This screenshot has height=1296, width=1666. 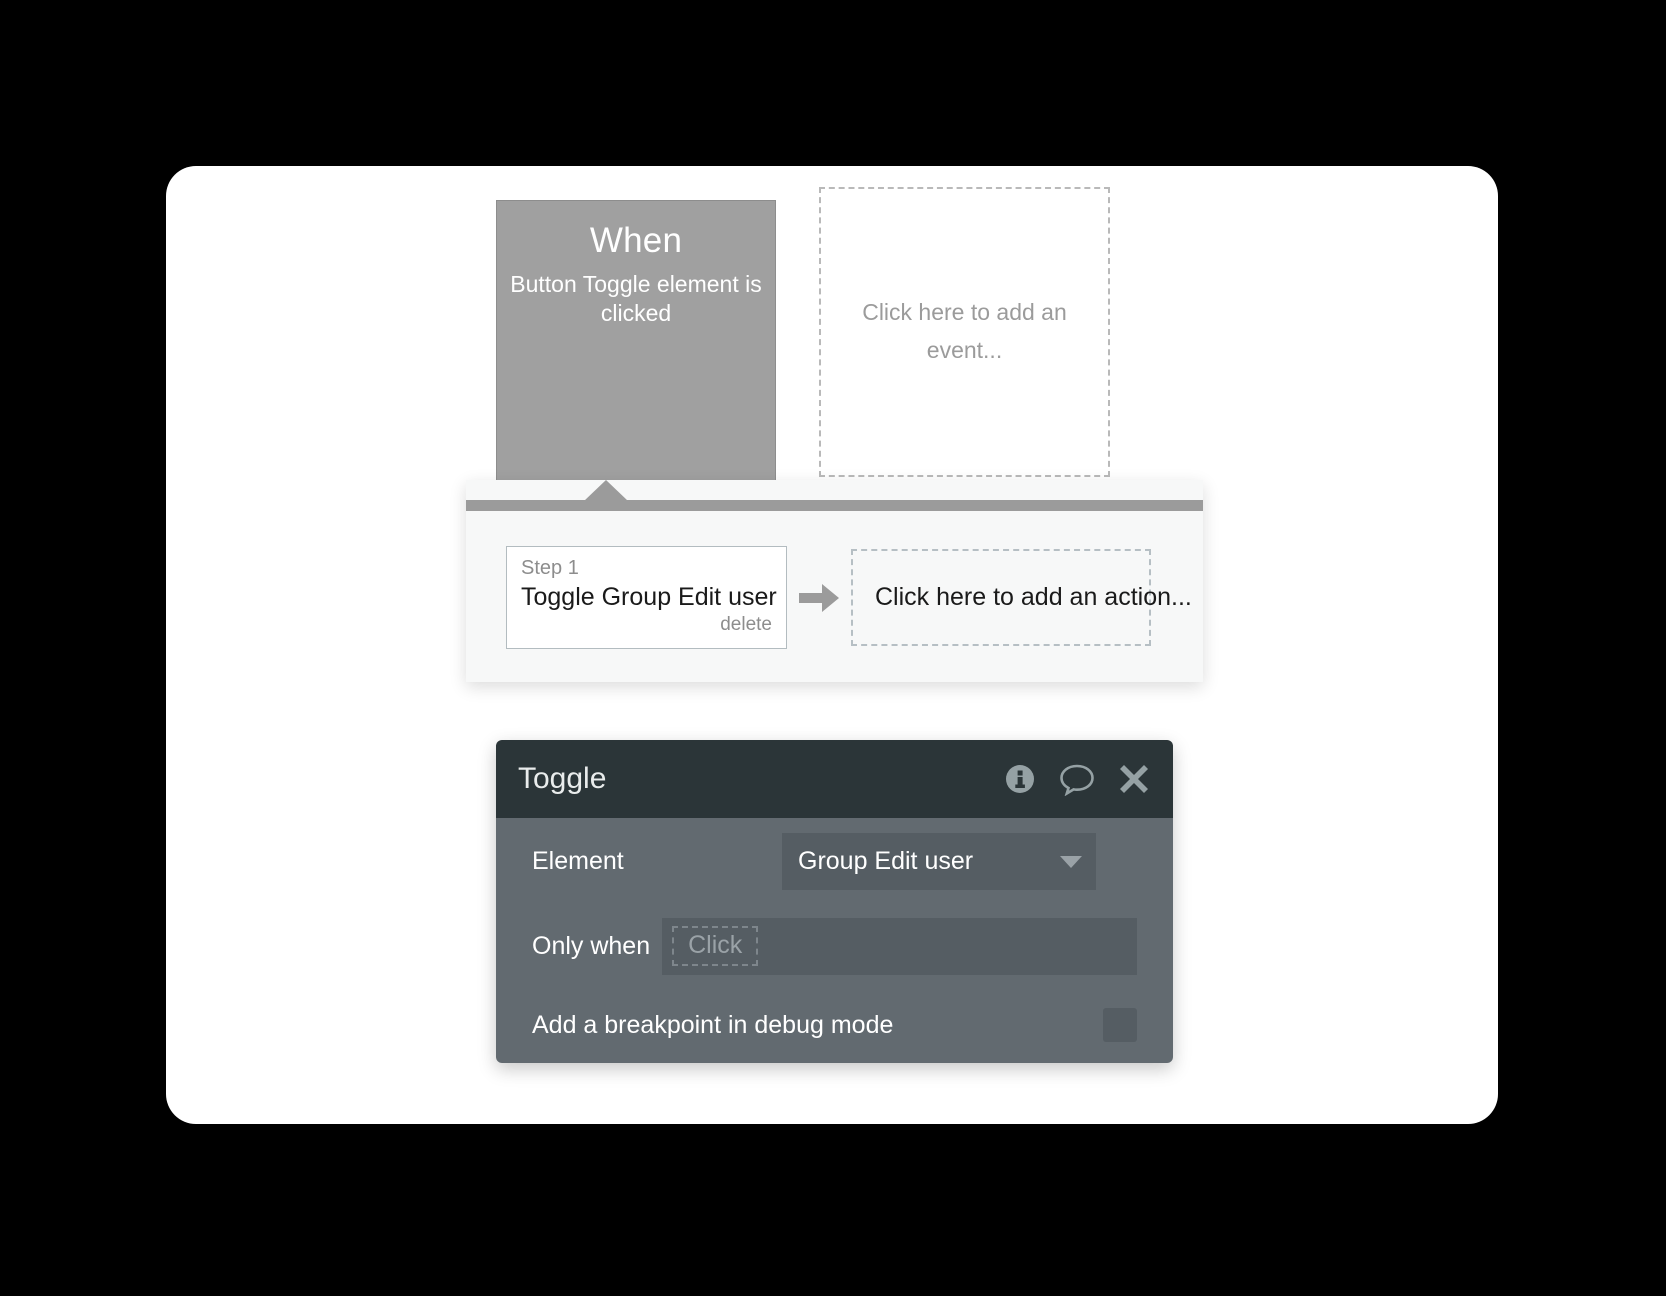 What do you see at coordinates (636, 240) in the screenshot?
I see `event-block-title: When` at bounding box center [636, 240].